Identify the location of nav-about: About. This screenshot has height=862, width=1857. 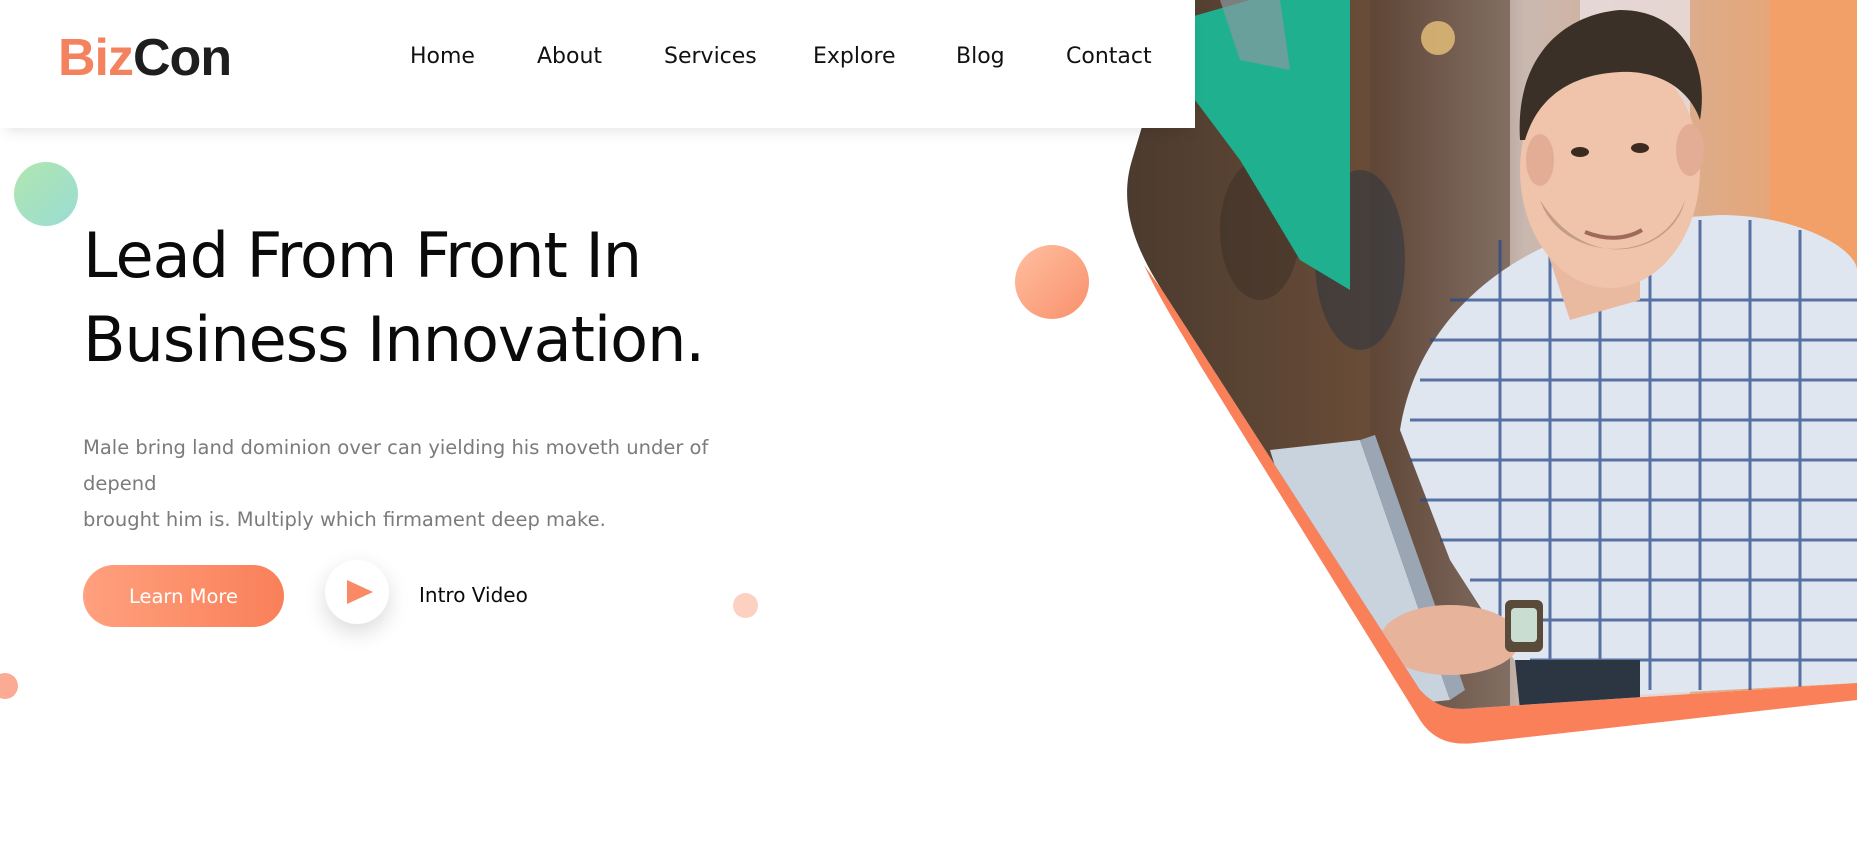
(569, 56).